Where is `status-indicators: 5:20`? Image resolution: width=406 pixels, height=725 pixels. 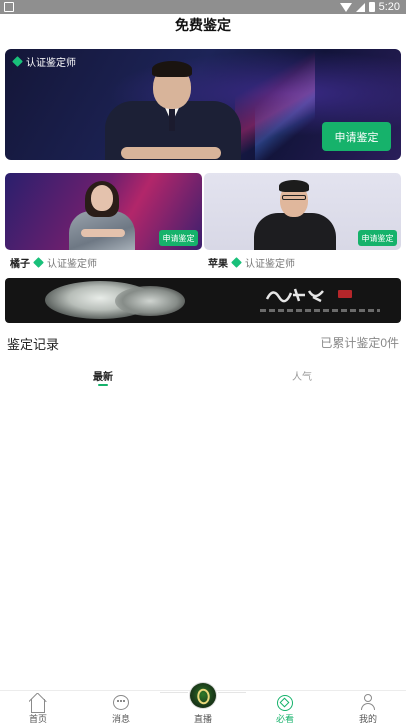
status-indicators: 5:20 is located at coordinates (369, 7).